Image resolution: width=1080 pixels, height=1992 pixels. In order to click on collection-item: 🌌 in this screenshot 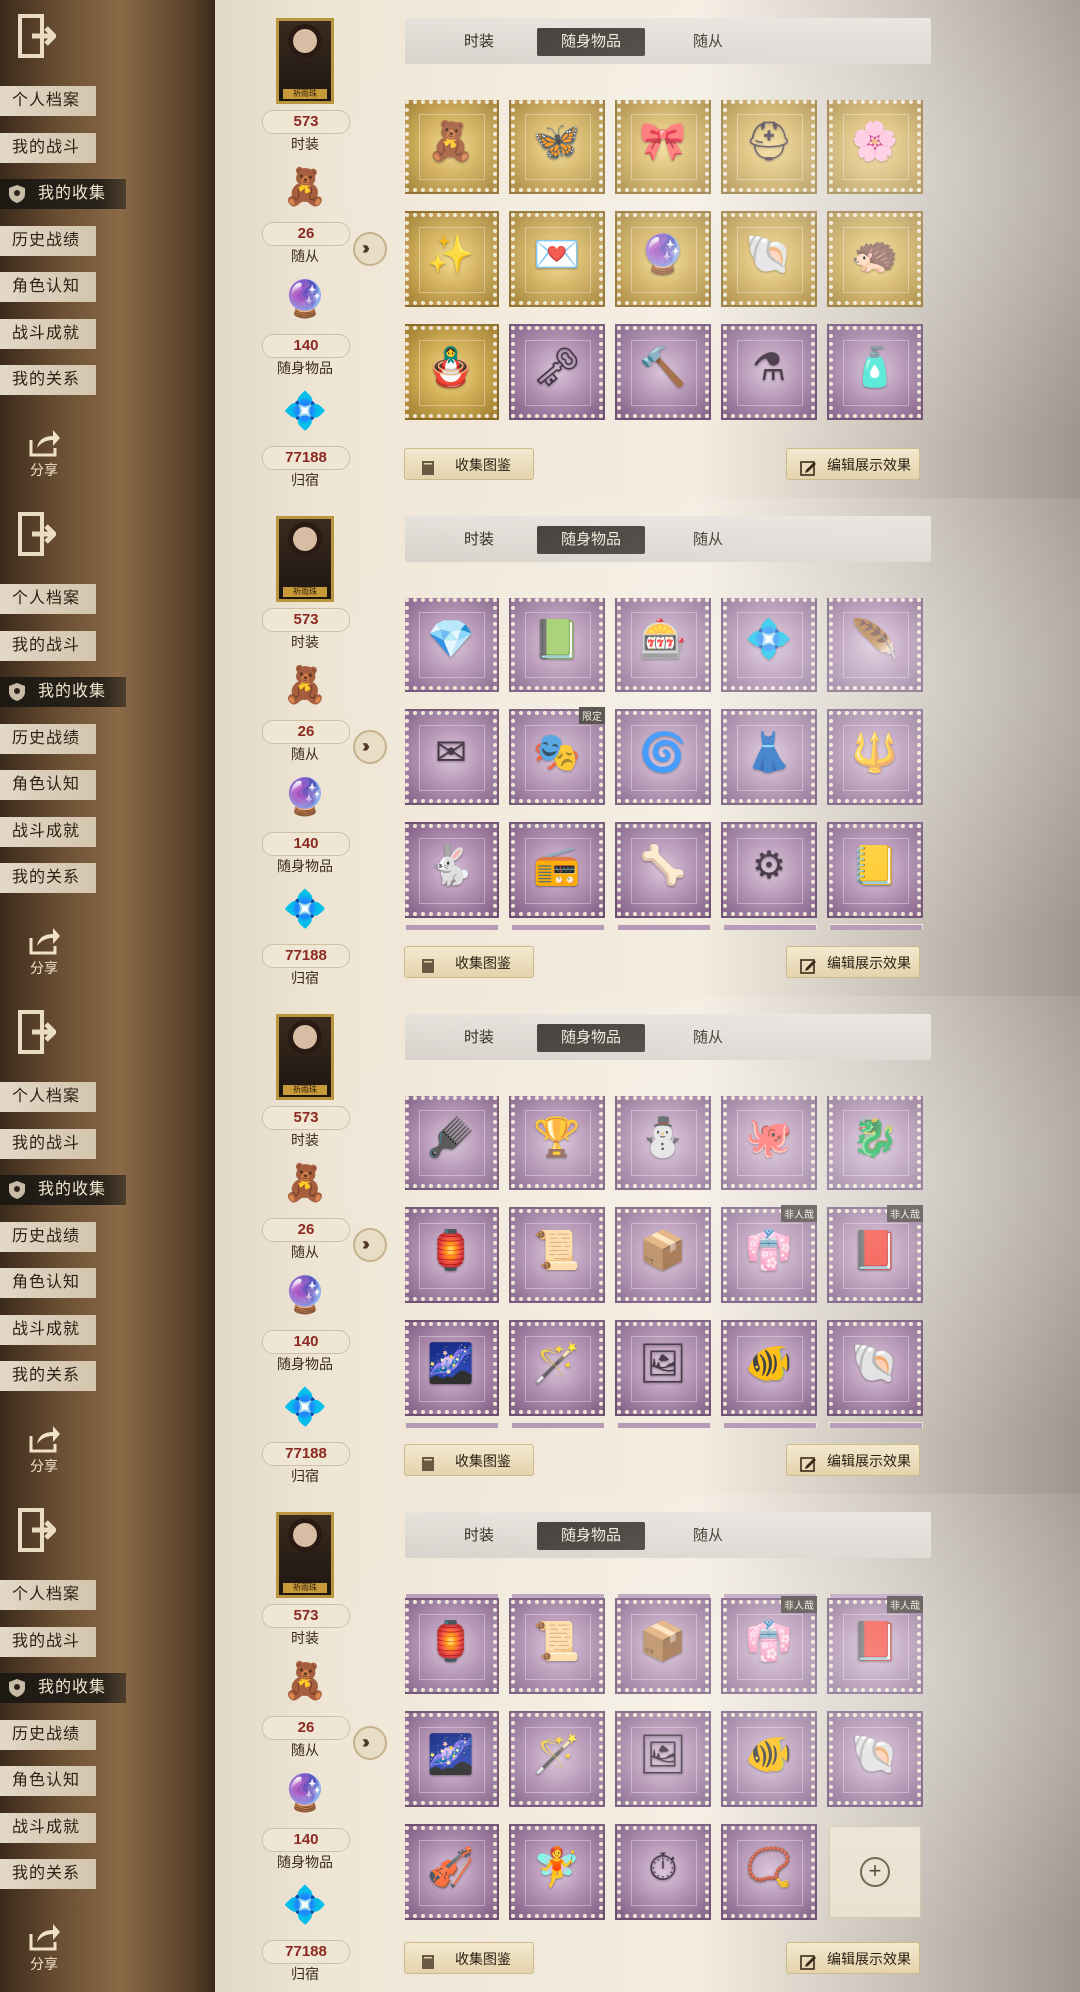, I will do `click(452, 1368)`.